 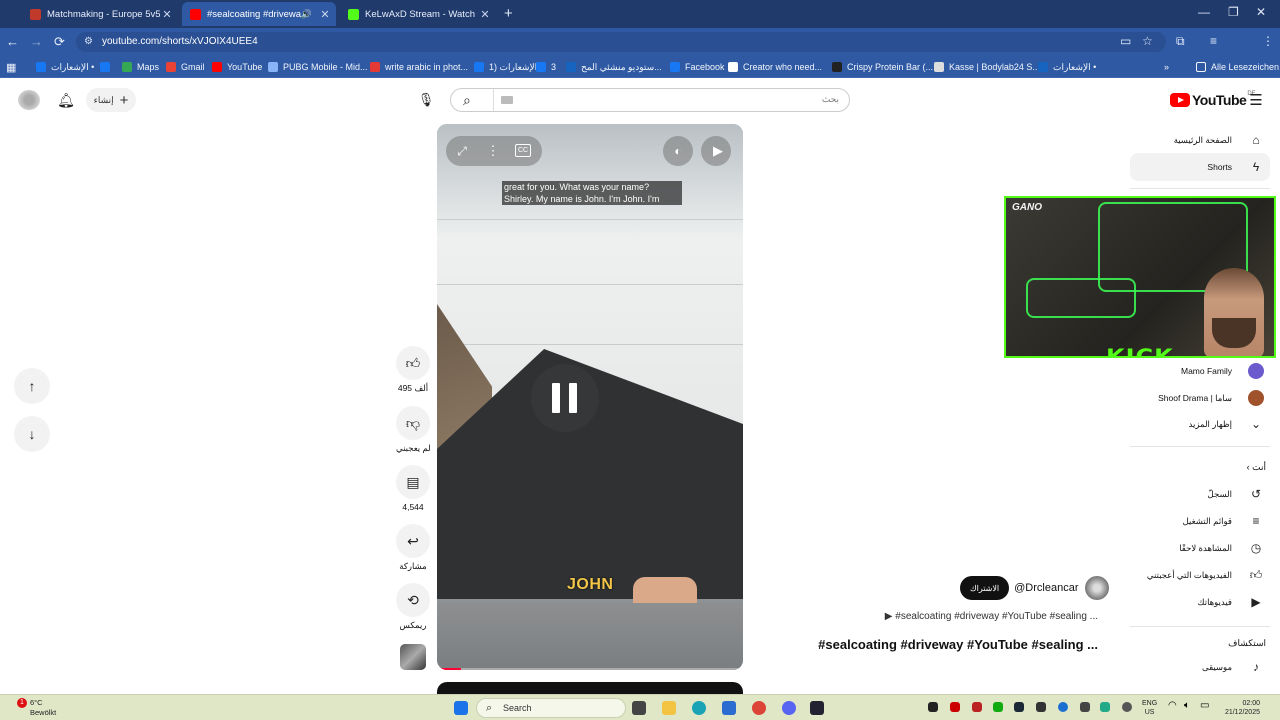 What do you see at coordinates (413, 541) in the screenshot?
I see `share-icon: ↩` at bounding box center [413, 541].